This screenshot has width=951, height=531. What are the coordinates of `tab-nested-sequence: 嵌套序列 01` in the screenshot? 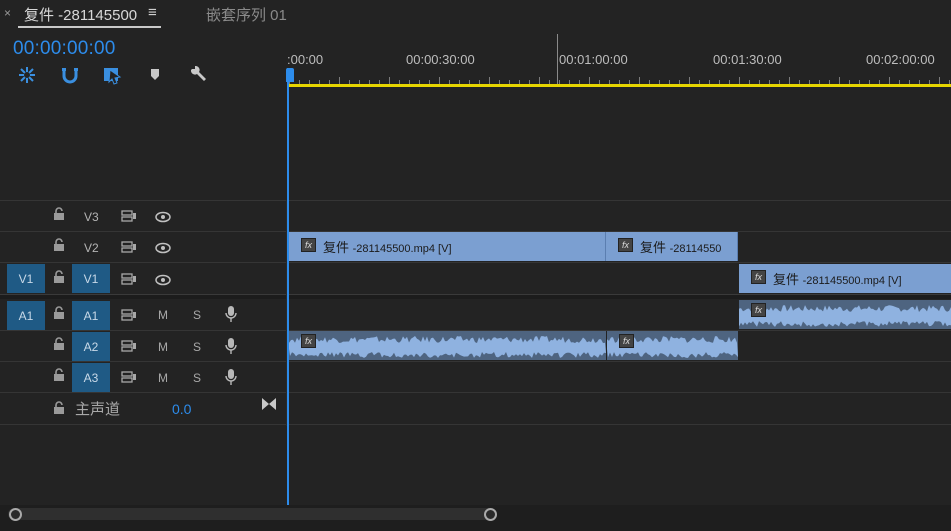 It's located at (246, 14).